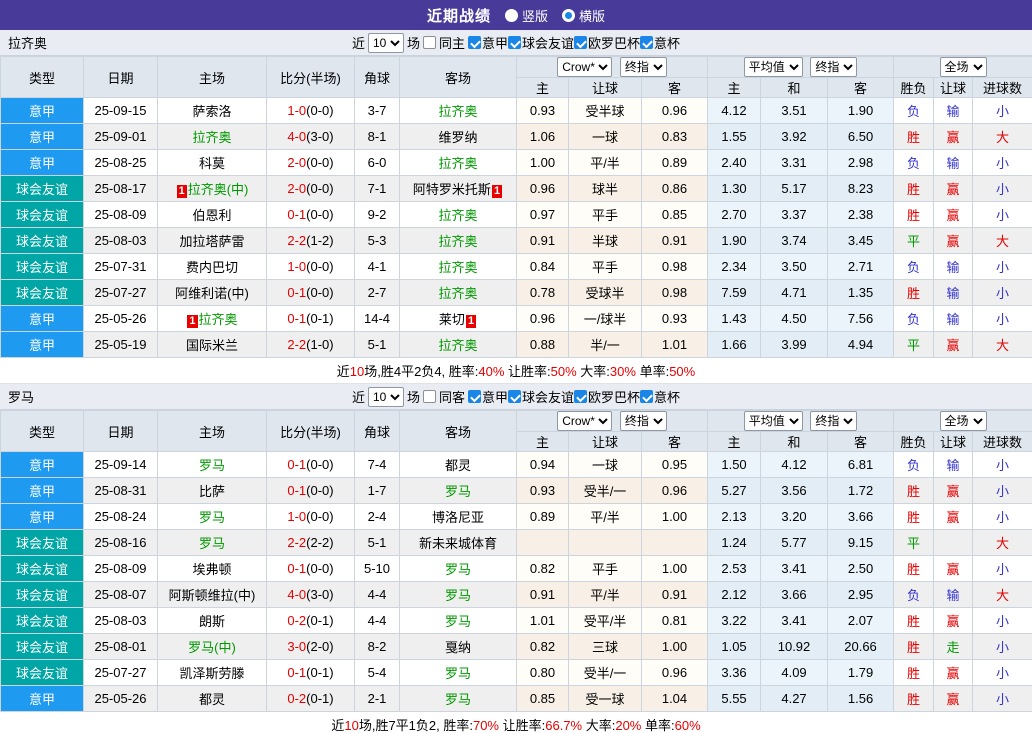  I want to click on radio-horizontal-layout: 横版, so click(583, 15).